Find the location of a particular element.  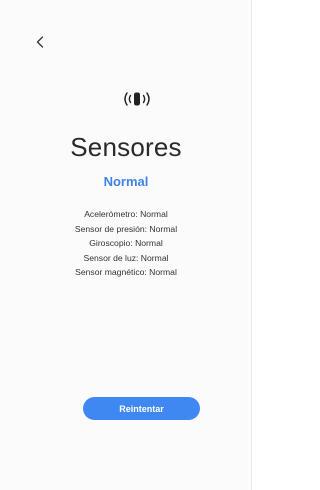

result-magnetic-sensor: Sensor magnético: Normal is located at coordinates (126, 272).